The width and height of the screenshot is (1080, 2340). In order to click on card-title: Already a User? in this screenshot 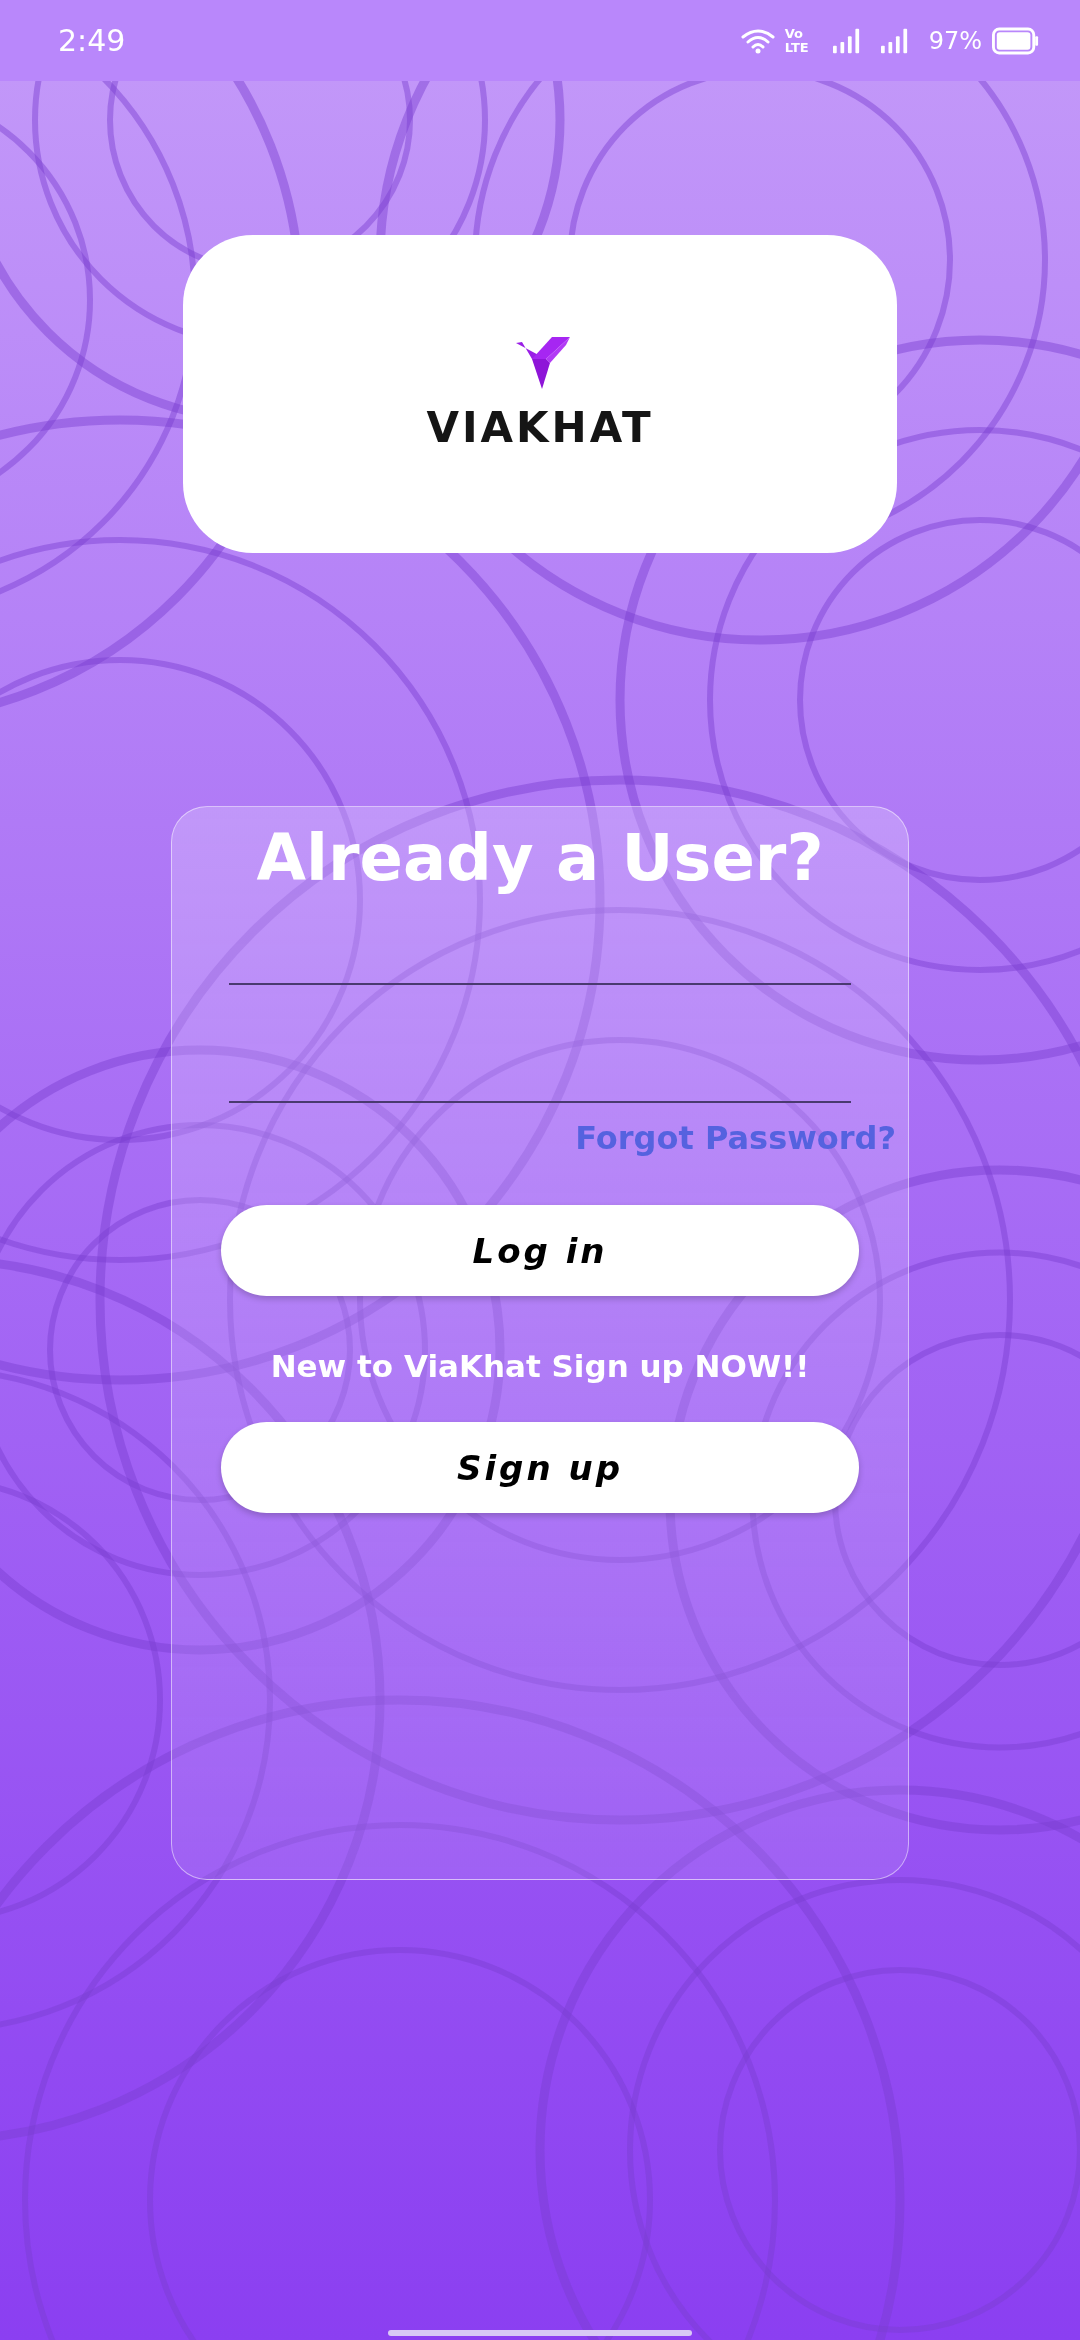, I will do `click(540, 858)`.